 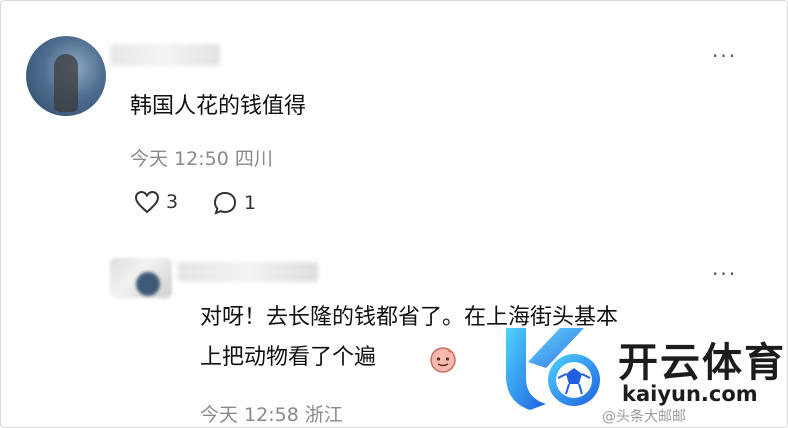 What do you see at coordinates (556, 368) in the screenshot?
I see `watermark-logo` at bounding box center [556, 368].